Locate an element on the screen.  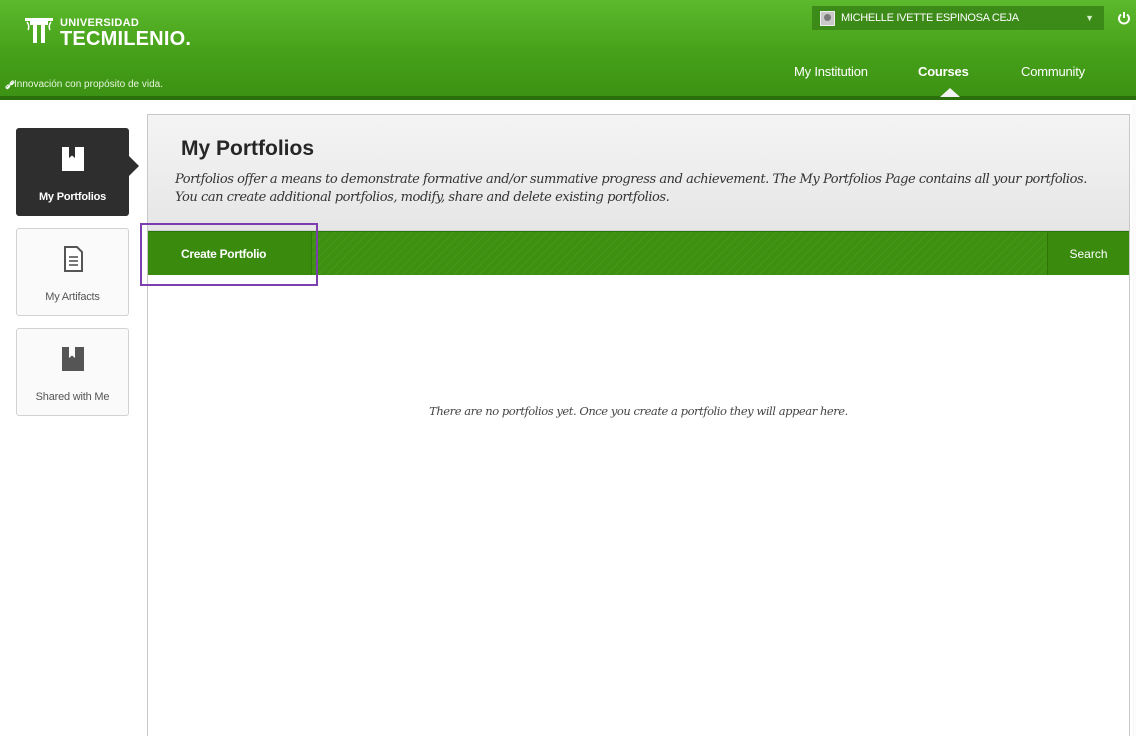
power-icon is located at coordinates (1124, 18).